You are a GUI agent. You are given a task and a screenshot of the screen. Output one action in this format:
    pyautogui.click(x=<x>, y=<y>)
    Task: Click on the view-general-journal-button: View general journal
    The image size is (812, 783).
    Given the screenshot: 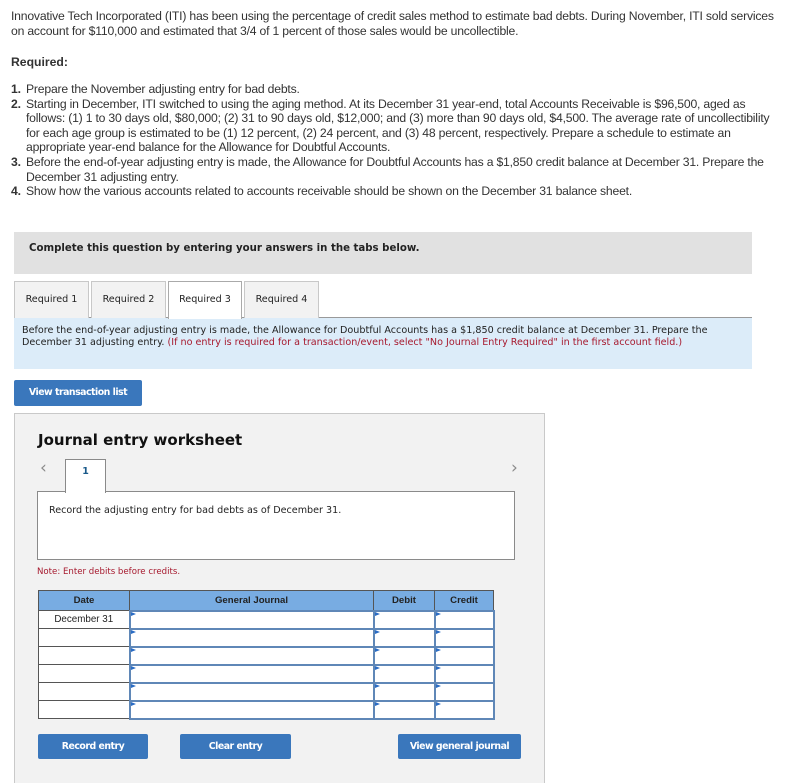 What is the action you would take?
    pyautogui.click(x=459, y=746)
    